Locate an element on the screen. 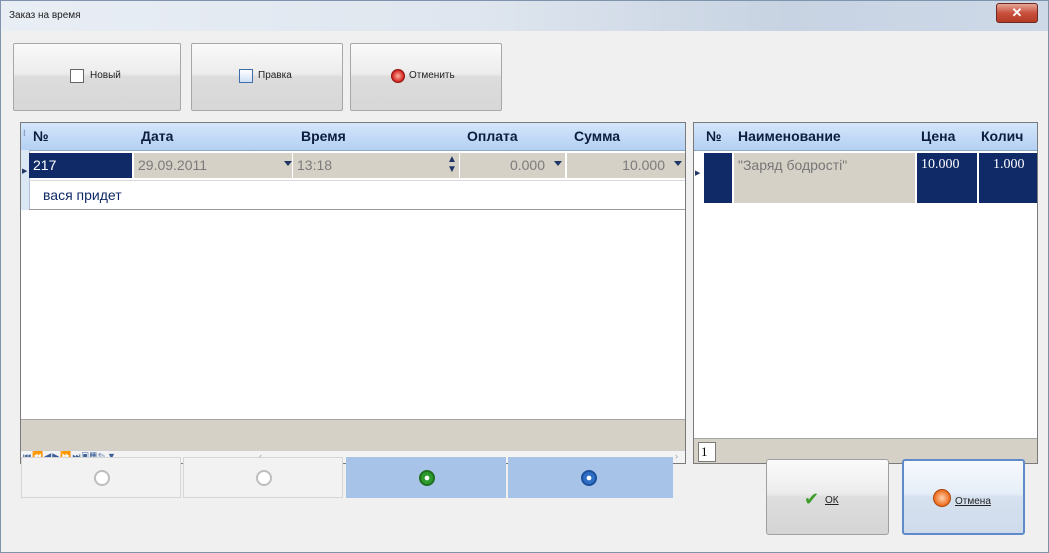  next-record-icon is located at coordinates (427, 478).